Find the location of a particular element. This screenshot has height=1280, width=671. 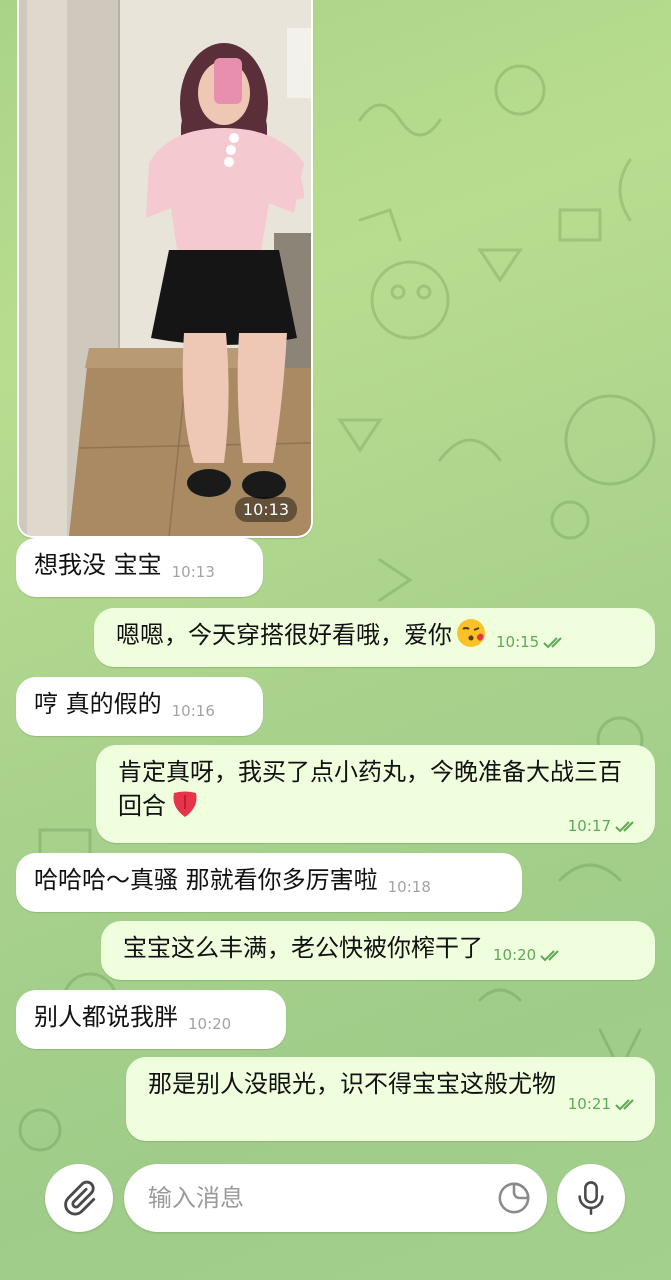

message-outgoing: 肯定真呀，我买了点小药丸，今晚准备大战三百回合 10:17 is located at coordinates (375, 794).